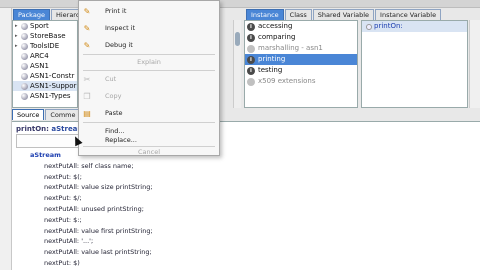  What do you see at coordinates (53, 86) in the screenshot?
I see `package-label: ASN1-Suppor` at bounding box center [53, 86].